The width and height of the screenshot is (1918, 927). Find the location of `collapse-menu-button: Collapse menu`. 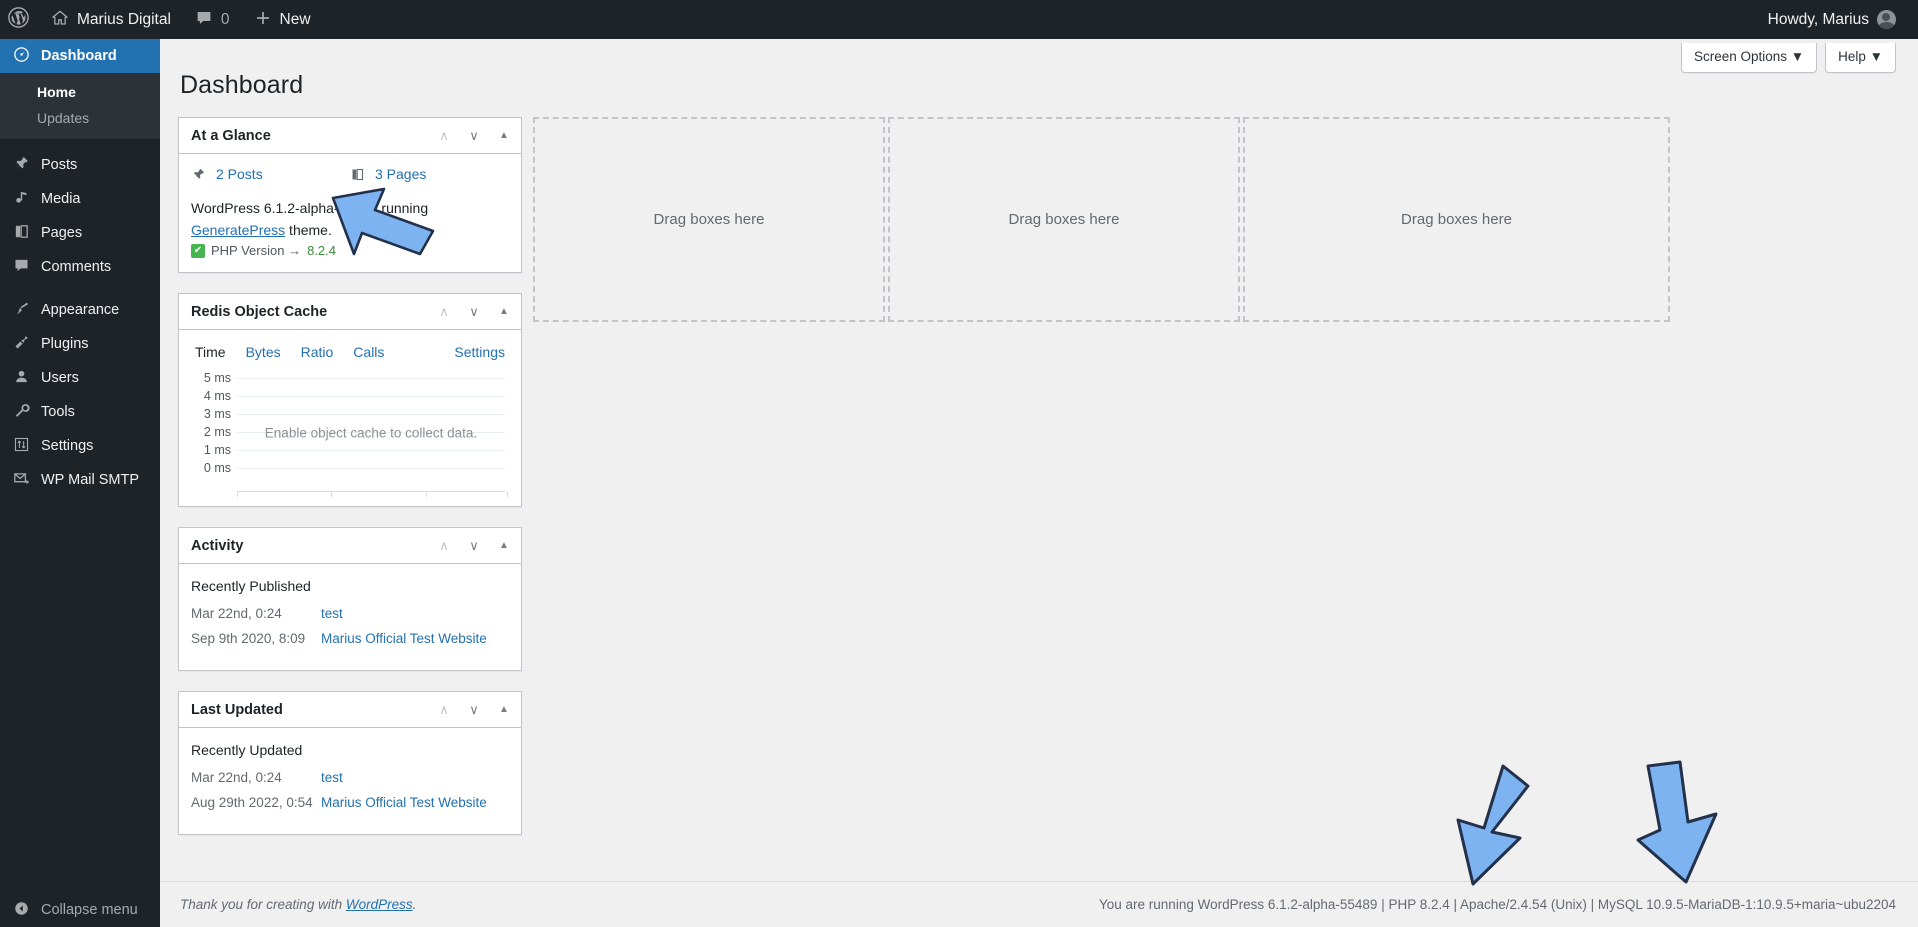

collapse-menu-button: Collapse menu is located at coordinates (80, 910).